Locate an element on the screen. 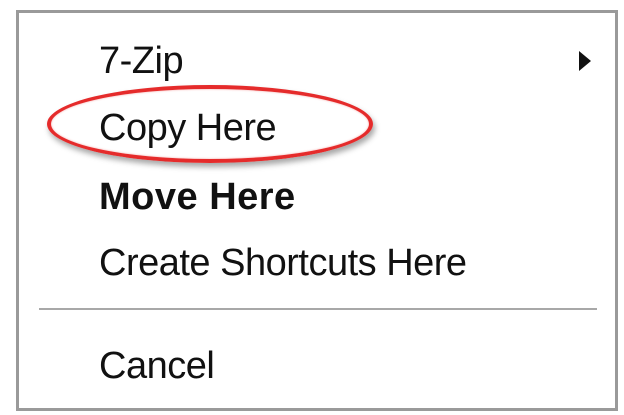 The width and height of the screenshot is (624, 415). menu-item-label: Create Shortcuts Here is located at coordinates (283, 263).